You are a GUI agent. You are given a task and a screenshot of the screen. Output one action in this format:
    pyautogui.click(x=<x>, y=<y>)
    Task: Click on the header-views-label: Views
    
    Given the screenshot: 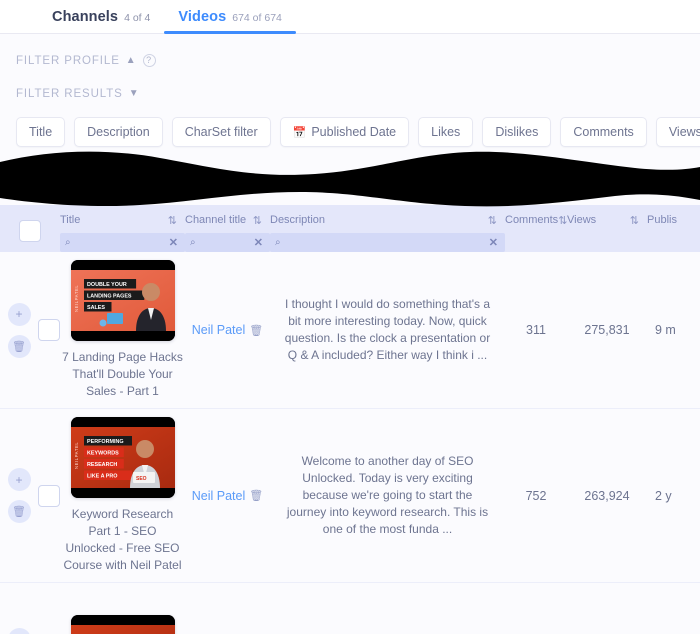 What is the action you would take?
    pyautogui.click(x=582, y=220)
    